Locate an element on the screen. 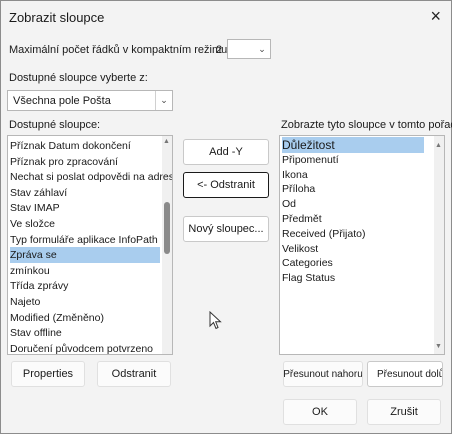 The height and width of the screenshot is (434, 452). list-item: Od is located at coordinates (353, 204).